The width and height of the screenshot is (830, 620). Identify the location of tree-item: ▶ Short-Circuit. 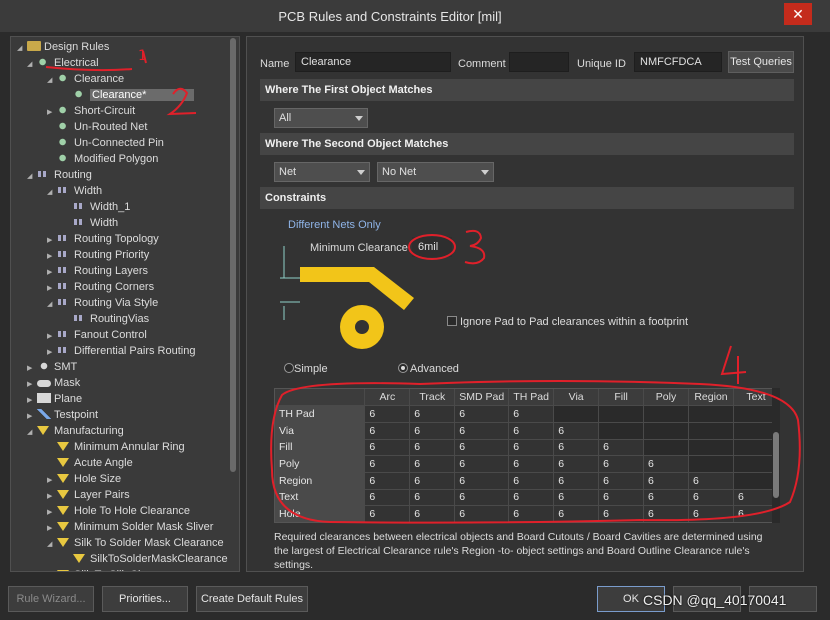
(91, 111).